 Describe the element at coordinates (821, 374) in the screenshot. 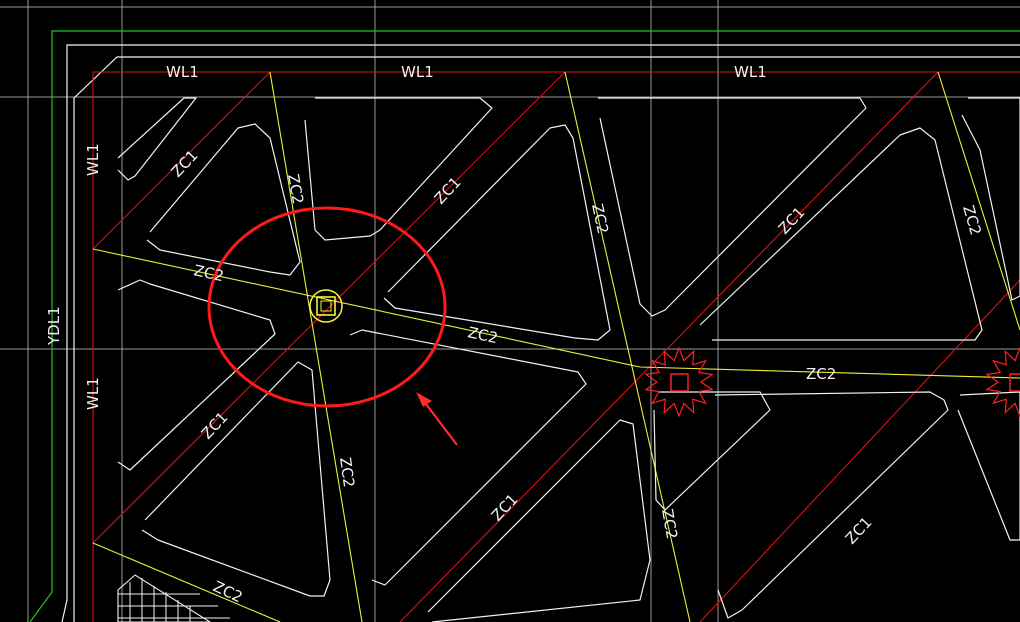

I see `beam-label-zc2: ZC2` at that location.